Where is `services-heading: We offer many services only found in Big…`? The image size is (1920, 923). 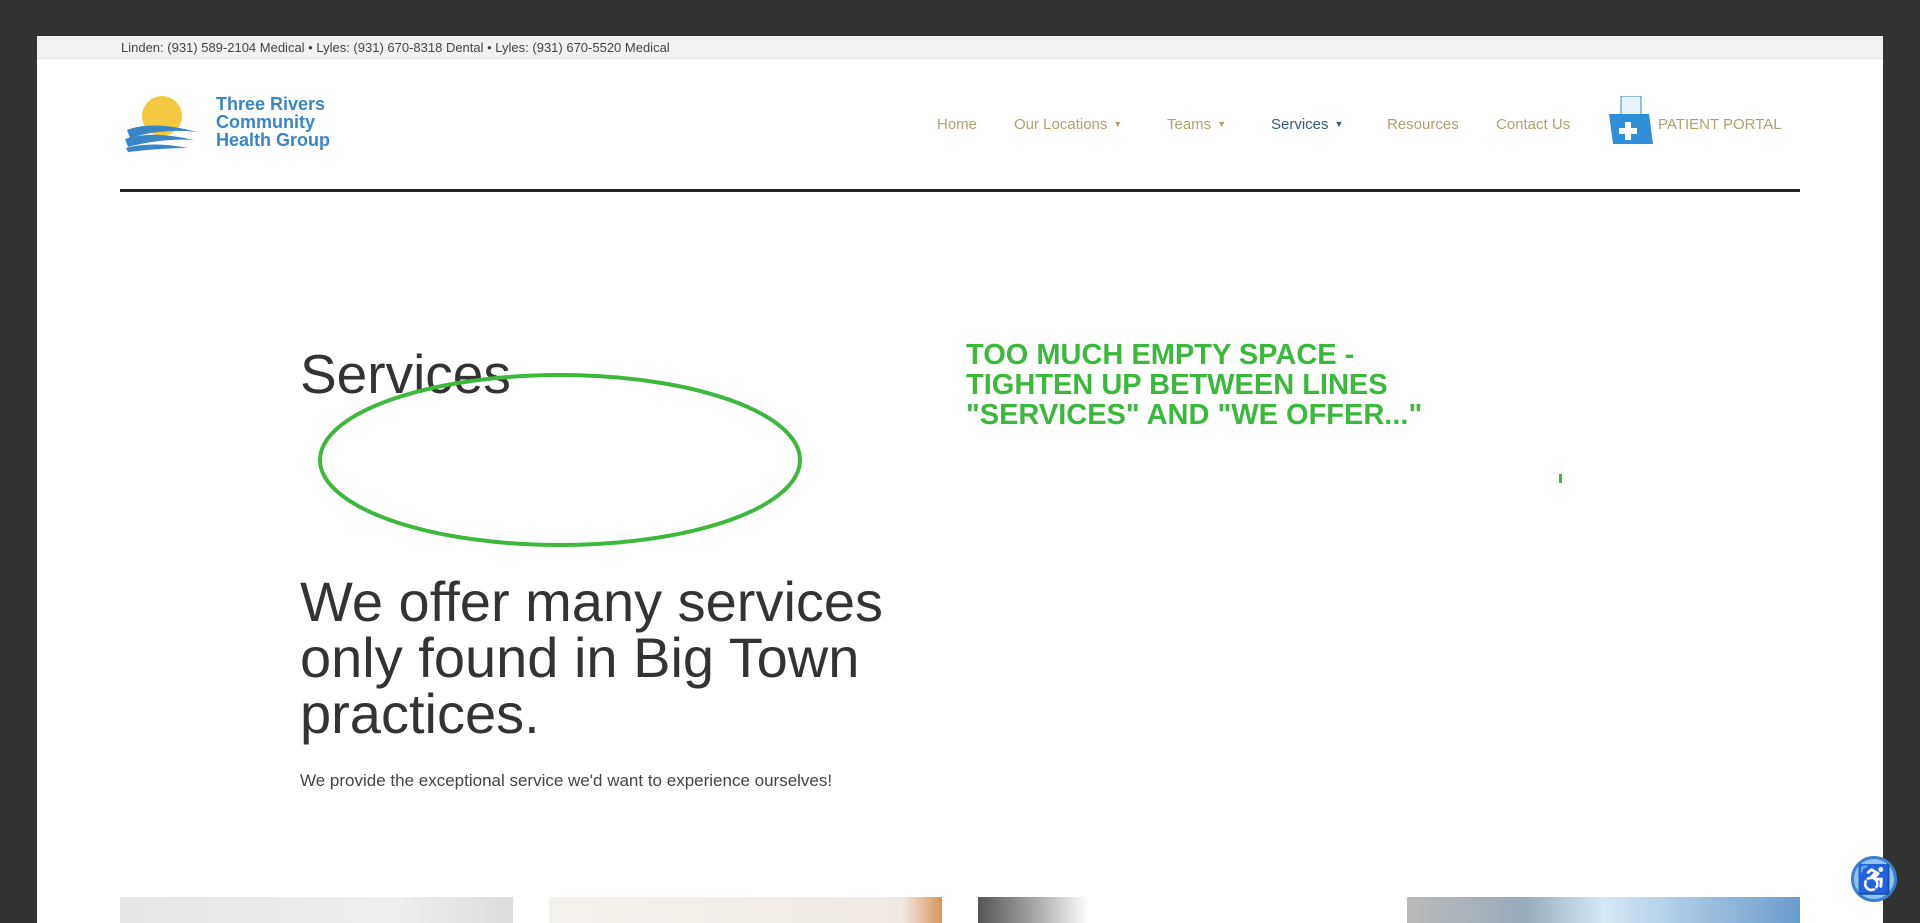
services-heading: We offer many services only found in Big… is located at coordinates (592, 657).